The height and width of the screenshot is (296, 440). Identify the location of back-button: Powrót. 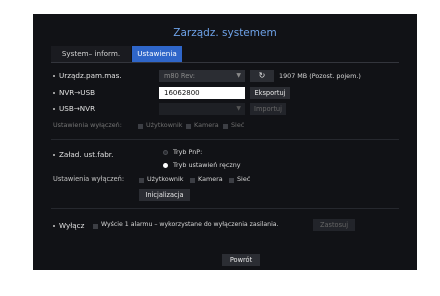
(241, 260).